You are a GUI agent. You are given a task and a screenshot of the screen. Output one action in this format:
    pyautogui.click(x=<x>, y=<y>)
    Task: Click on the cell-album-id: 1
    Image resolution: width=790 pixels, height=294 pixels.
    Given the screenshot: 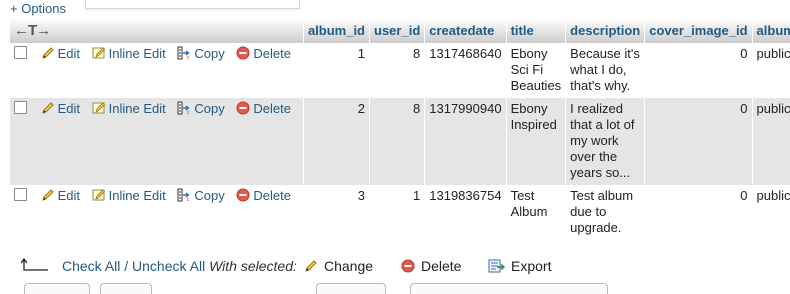 What is the action you would take?
    pyautogui.click(x=337, y=70)
    